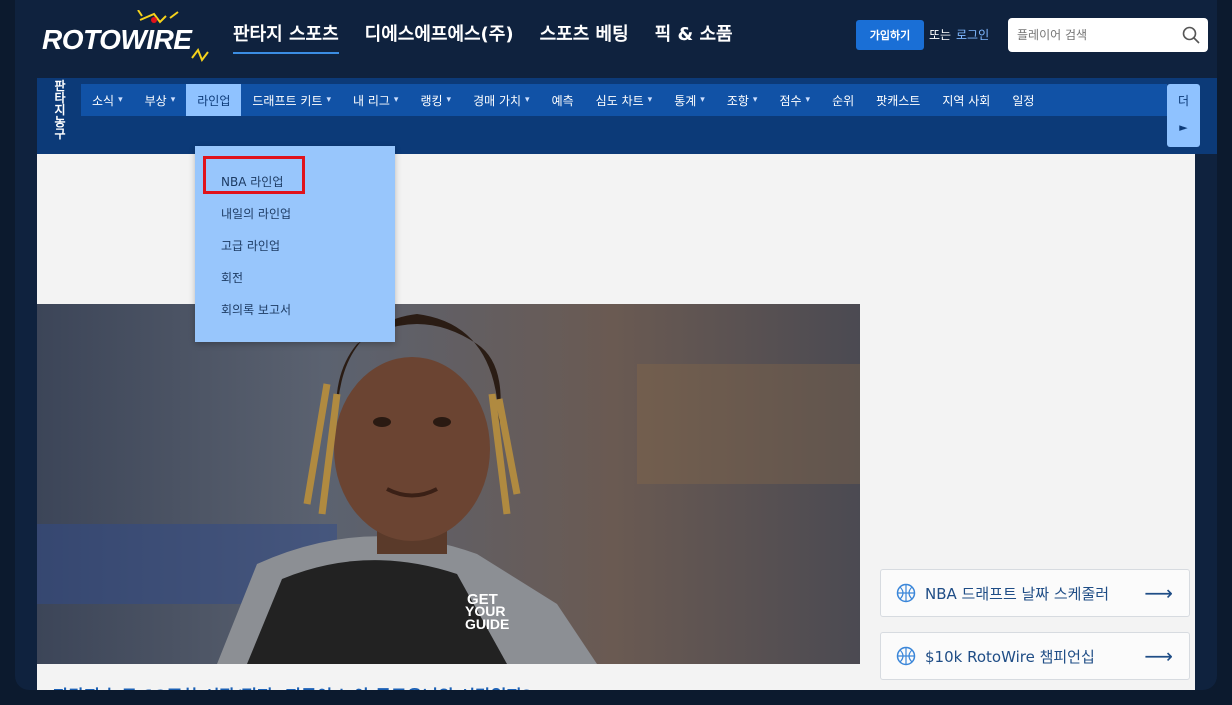 This screenshot has width=1232, height=705. I want to click on subnav-item-12: 순위, so click(843, 100).